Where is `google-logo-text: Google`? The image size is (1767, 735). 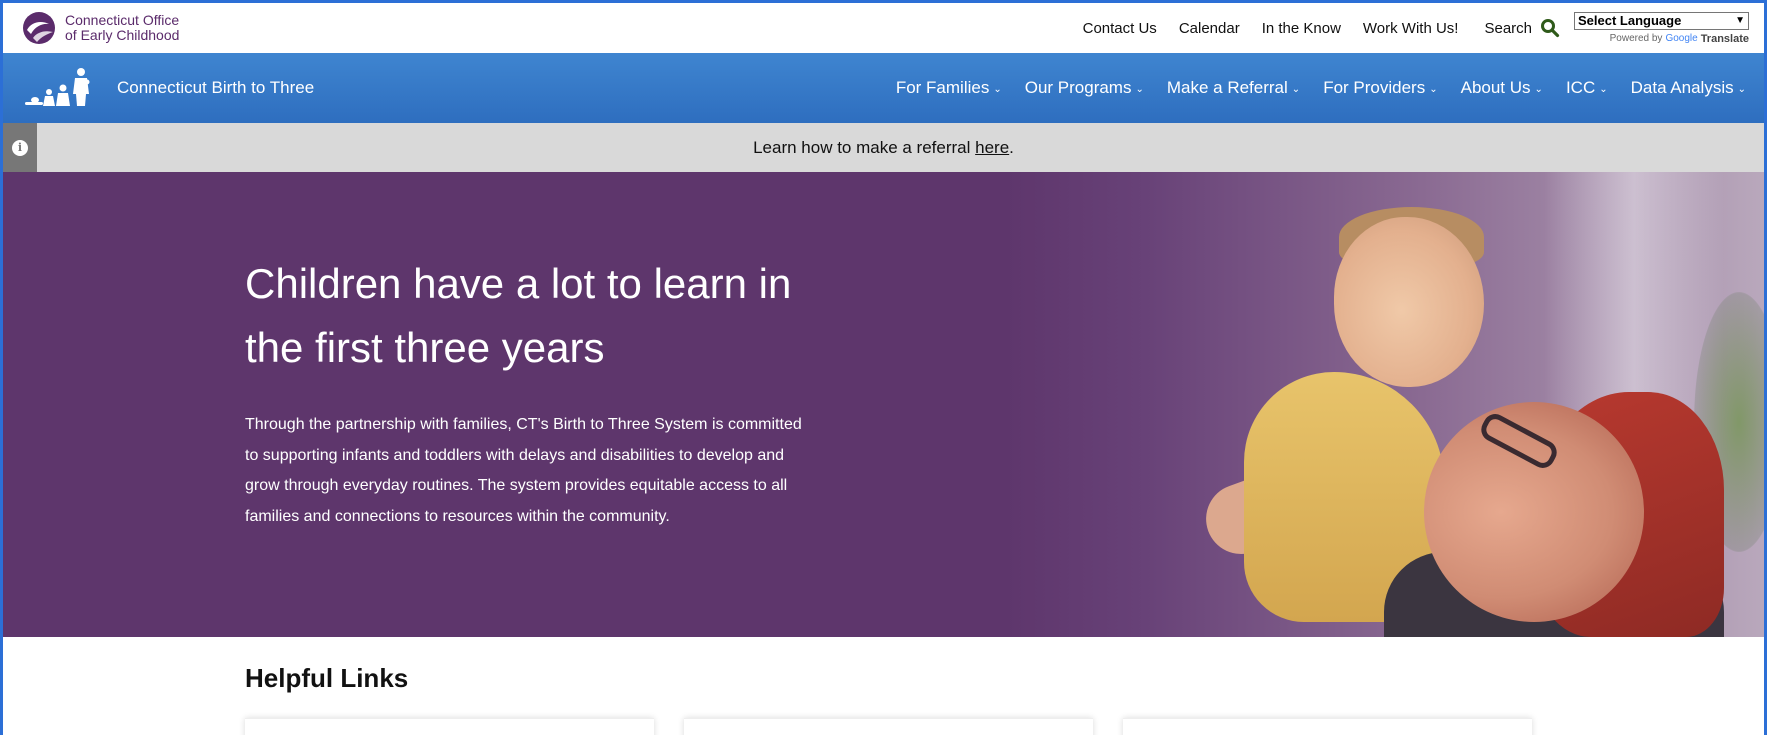
google-logo-text: Google is located at coordinates (1681, 38).